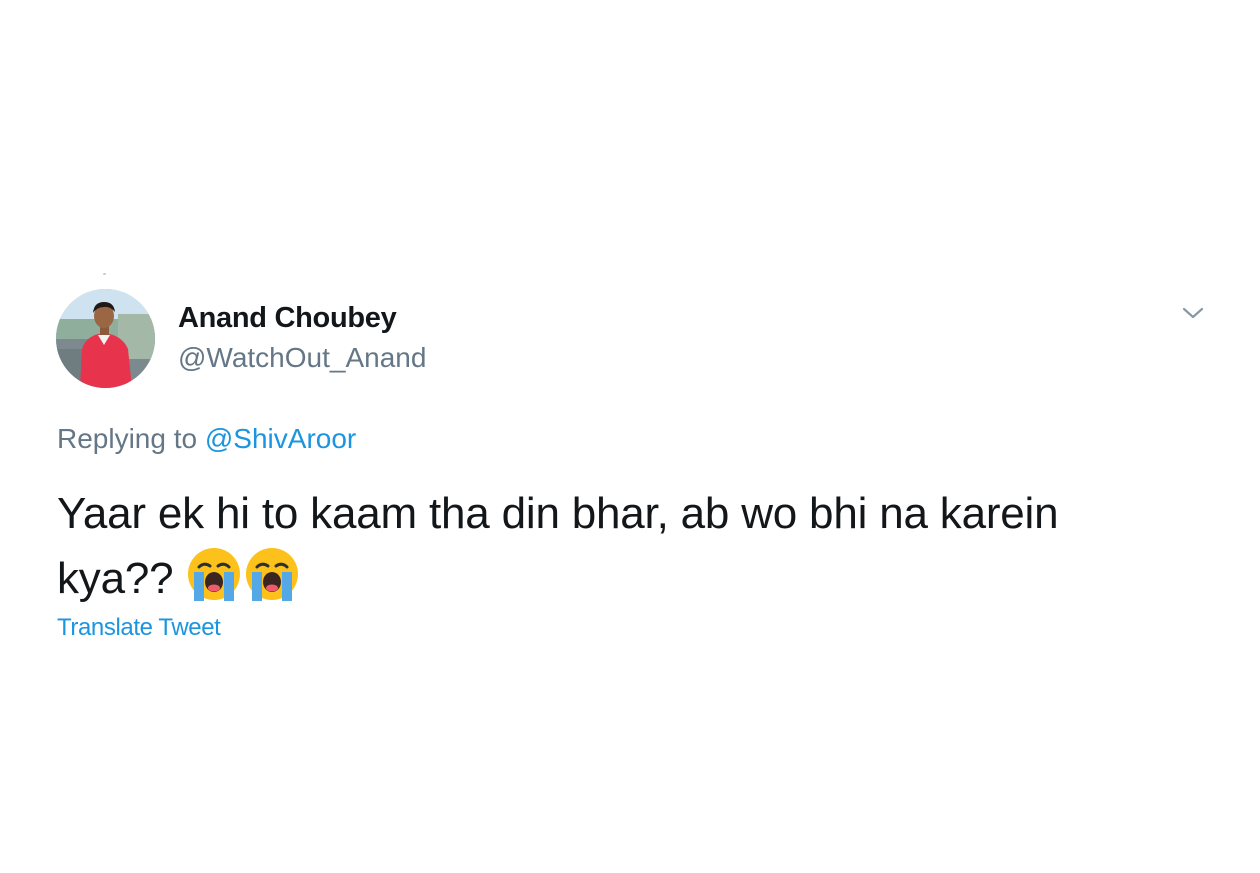 This screenshot has height=873, width=1260. What do you see at coordinates (139, 628) in the screenshot?
I see `translate-tweet-link: Translate Tweet` at bounding box center [139, 628].